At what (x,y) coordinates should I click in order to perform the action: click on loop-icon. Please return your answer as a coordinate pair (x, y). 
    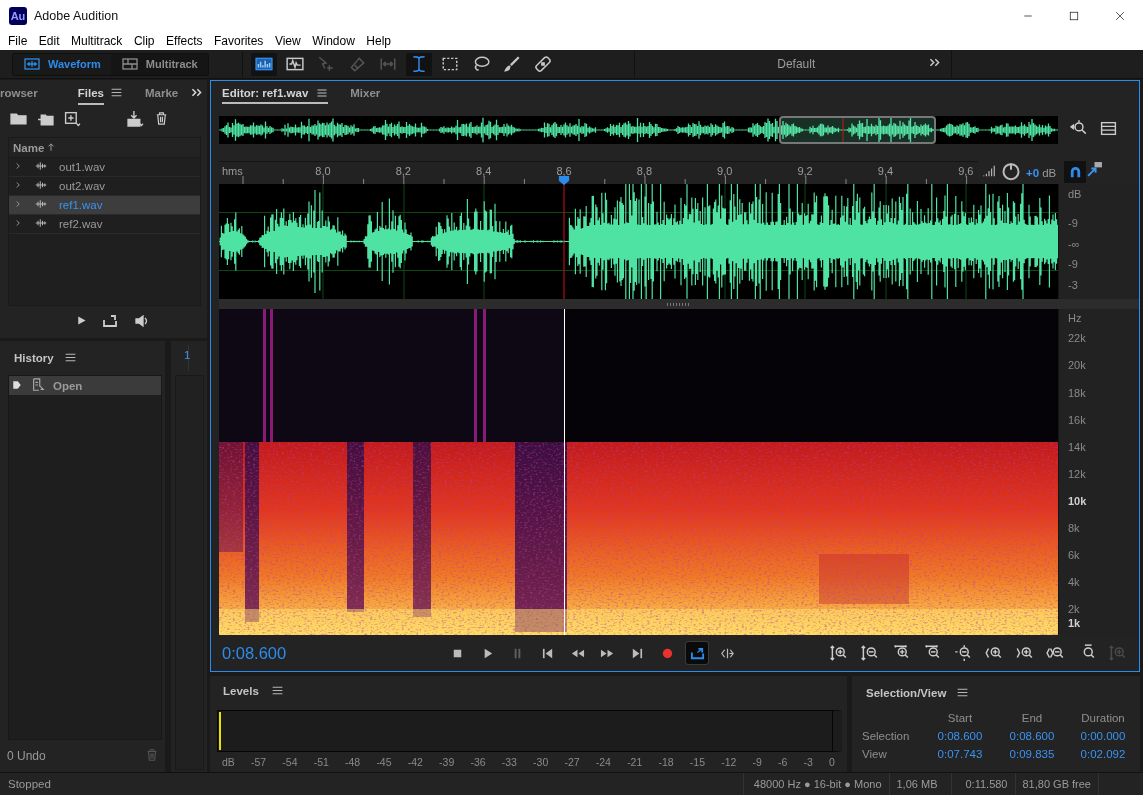
    Looking at the image, I should click on (697, 653).